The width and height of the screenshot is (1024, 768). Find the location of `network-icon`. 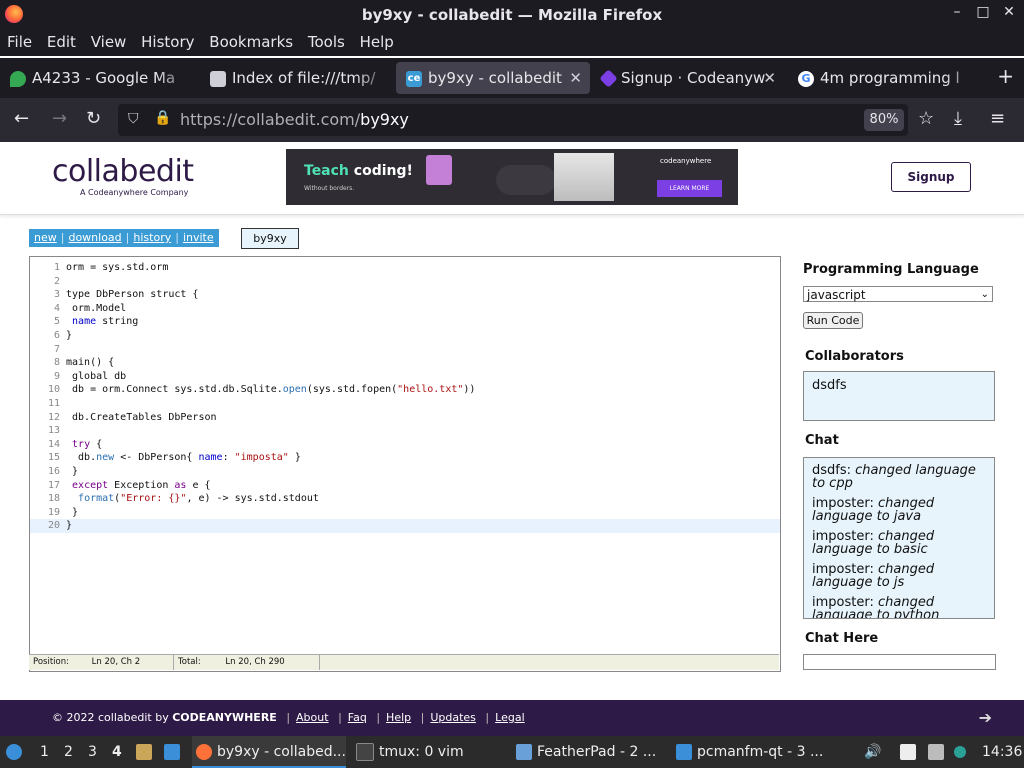

network-icon is located at coordinates (938, 752).